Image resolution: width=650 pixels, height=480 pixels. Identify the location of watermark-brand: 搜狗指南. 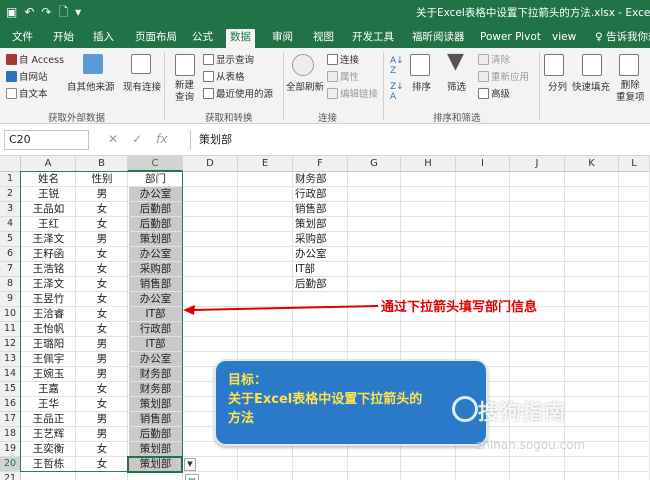
(522, 412).